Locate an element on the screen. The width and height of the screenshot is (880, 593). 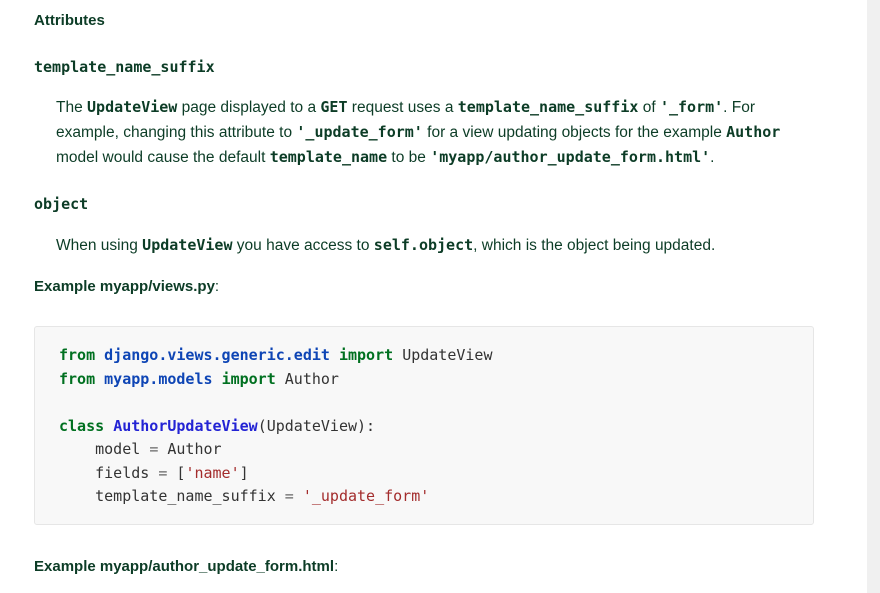
example-title-text: Example myapp/views.py is located at coordinates (124, 286).